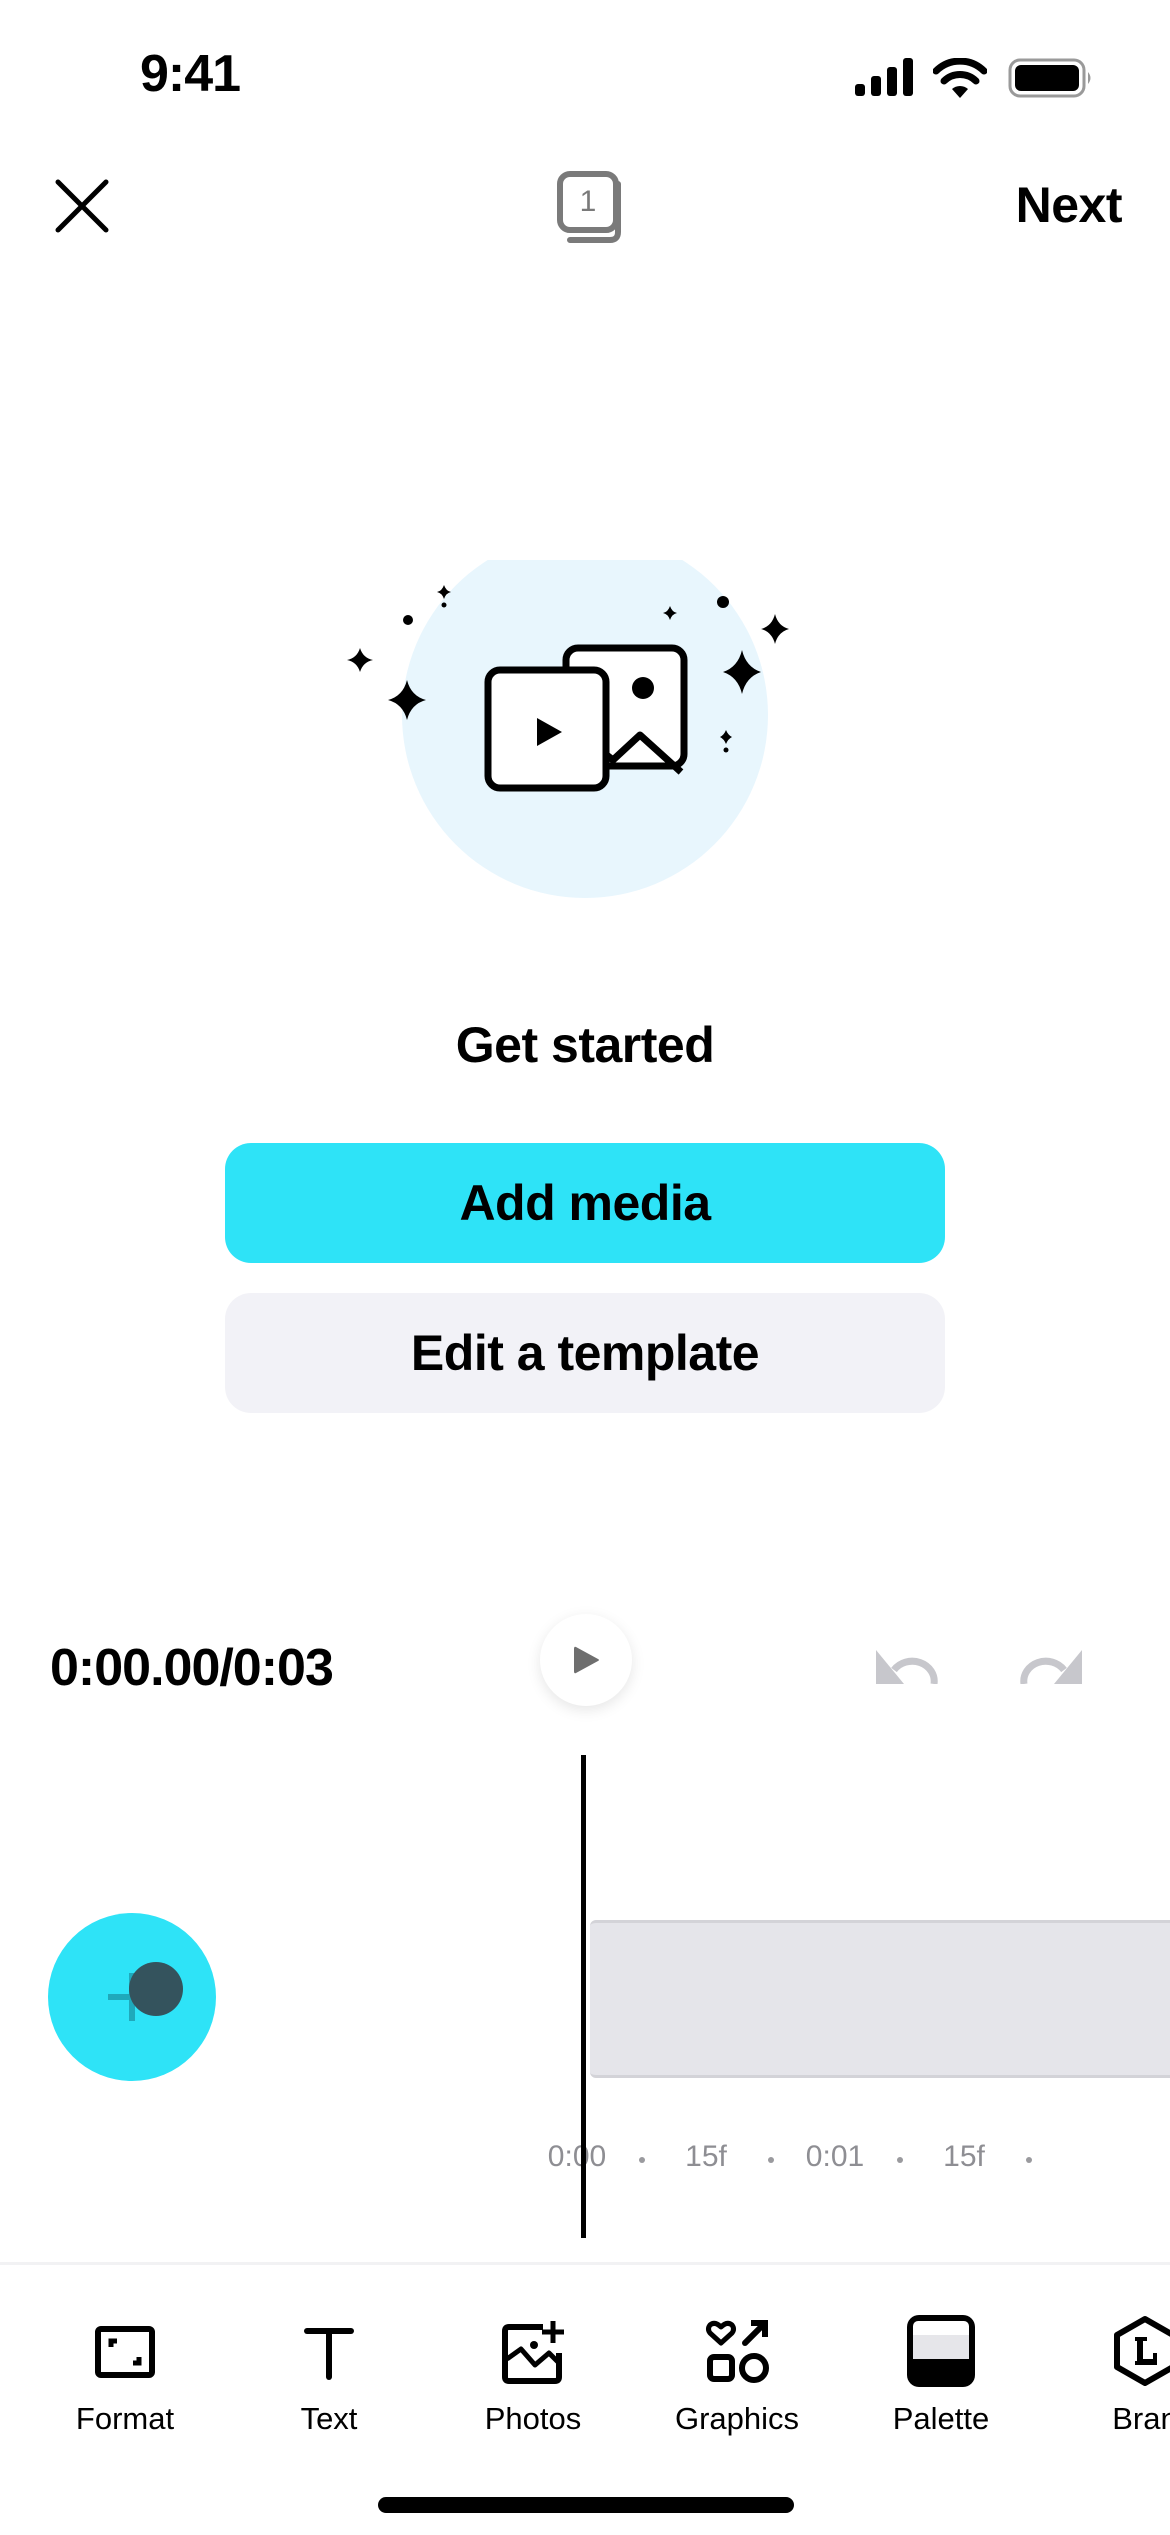  Describe the element at coordinates (586, 2505) in the screenshot. I see `home-indicator` at that location.